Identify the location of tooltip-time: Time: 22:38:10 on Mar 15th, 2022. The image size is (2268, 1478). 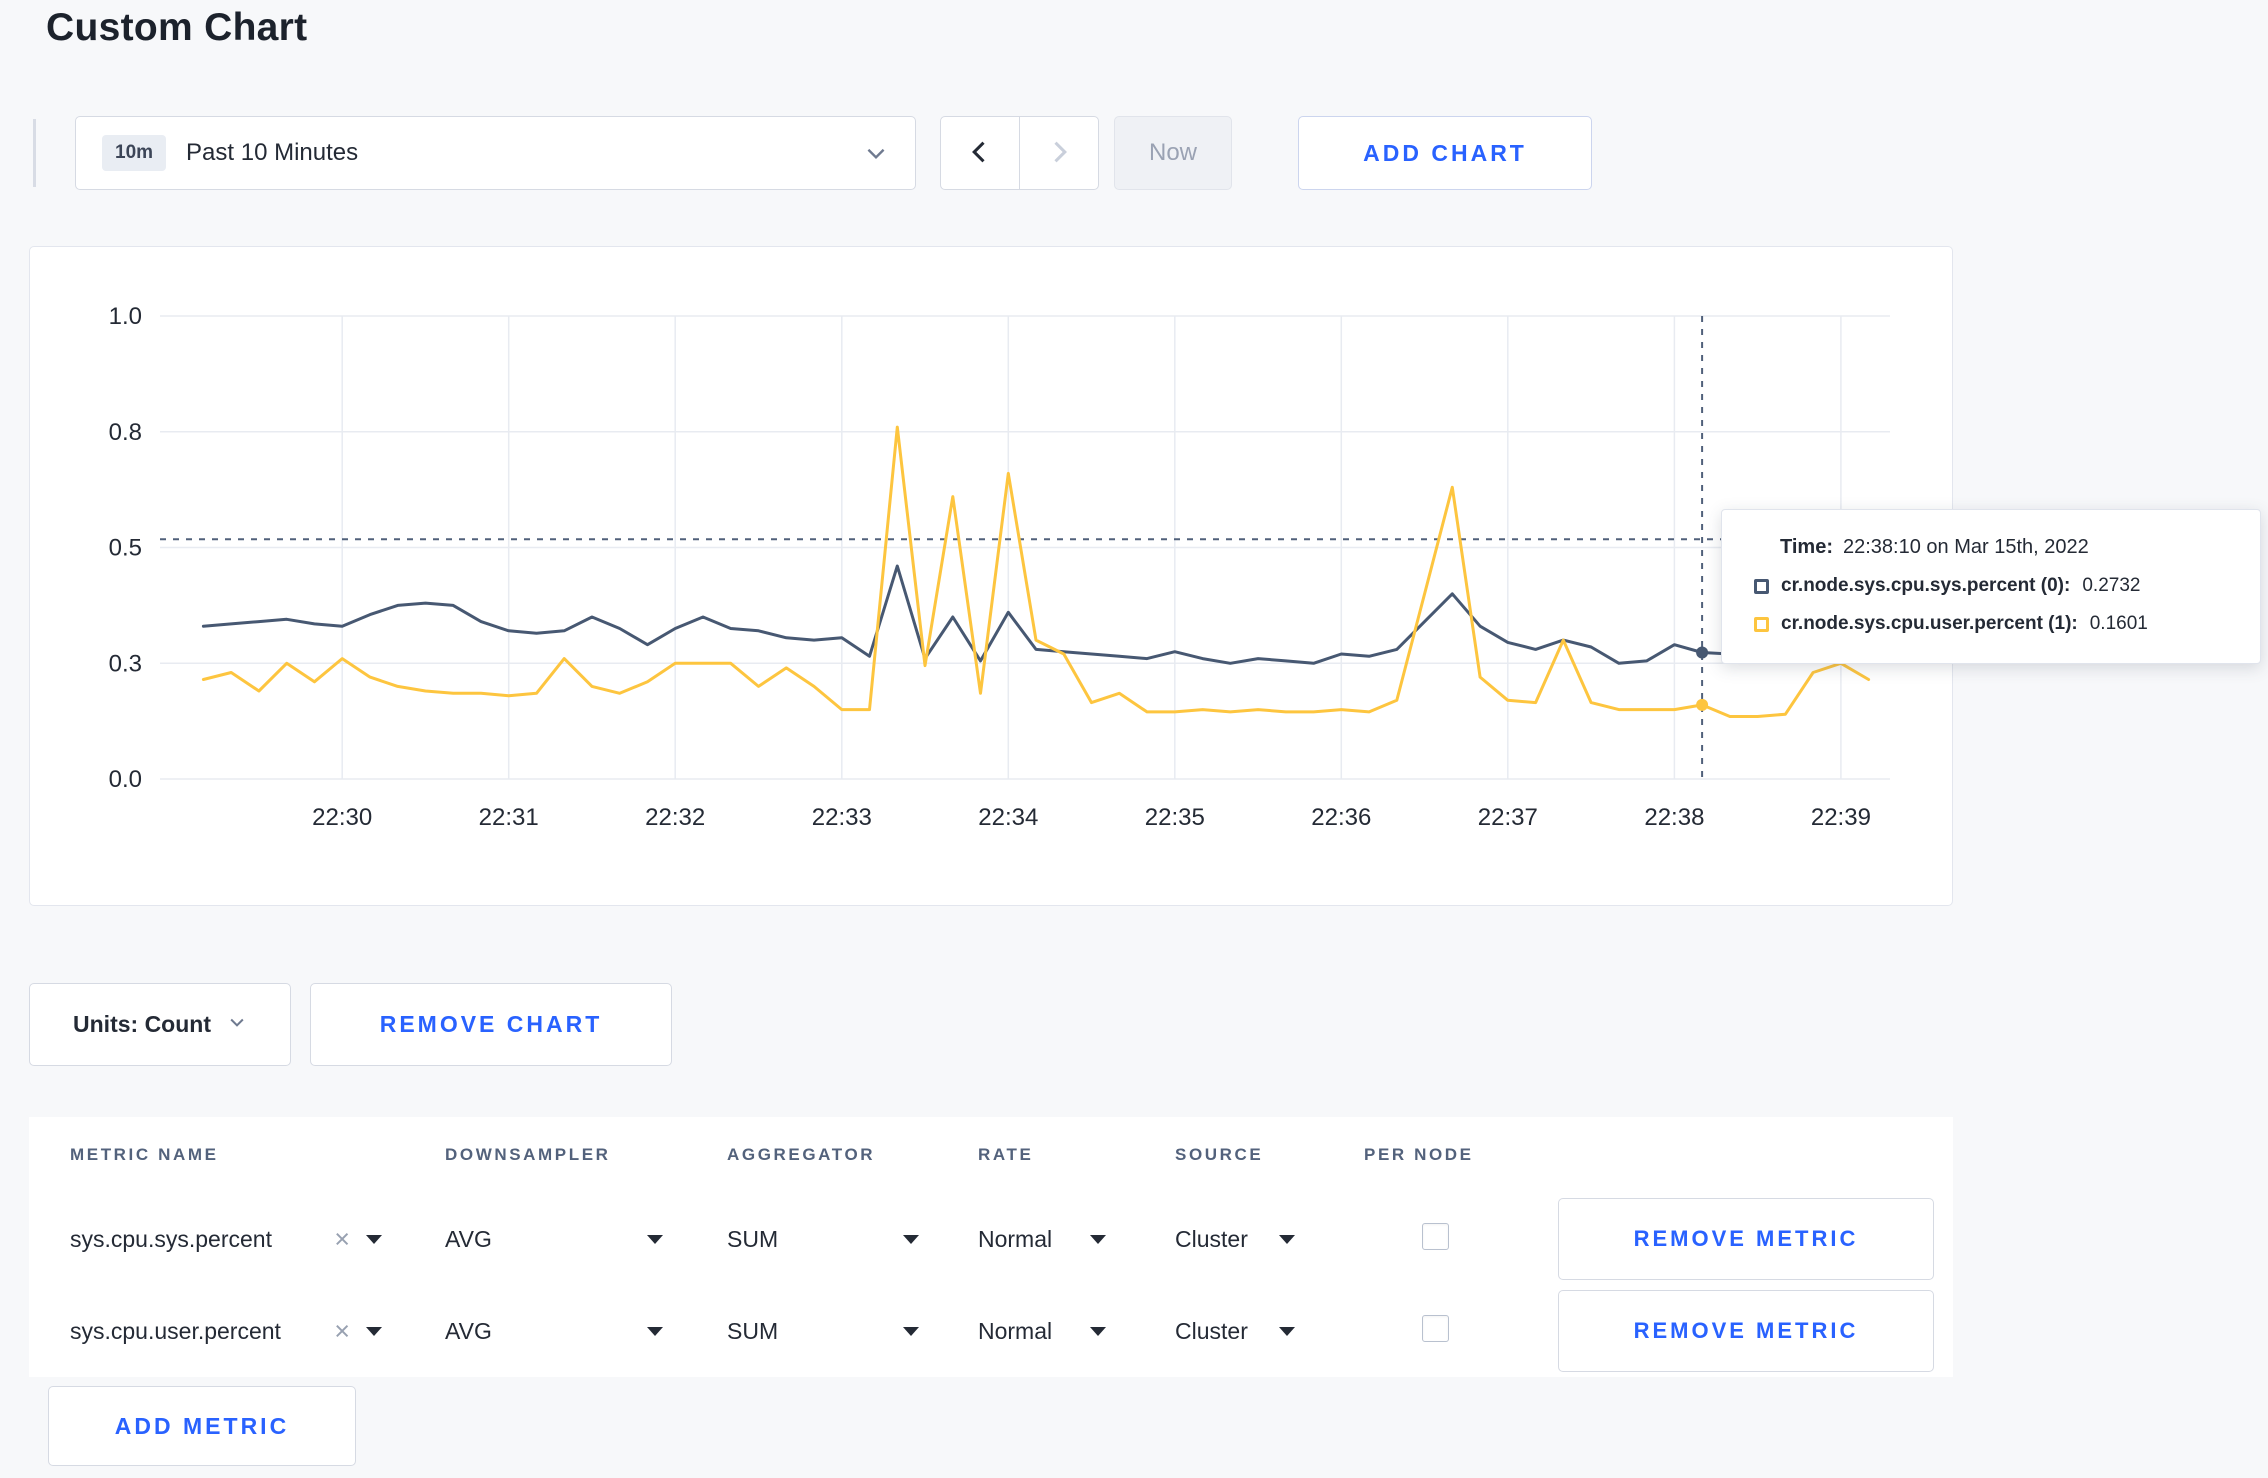
(2008, 547).